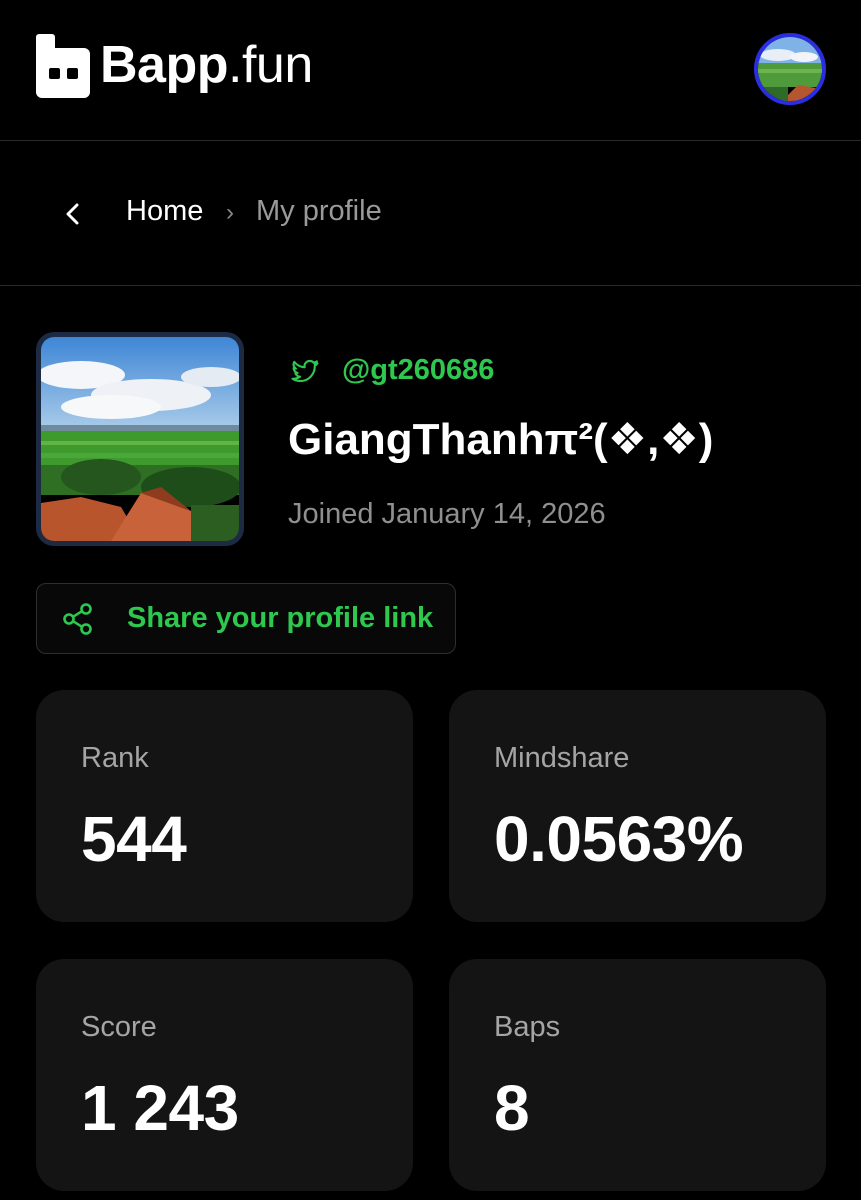  What do you see at coordinates (447, 514) in the screenshot?
I see `joined-date: Joined January 14, 2026` at bounding box center [447, 514].